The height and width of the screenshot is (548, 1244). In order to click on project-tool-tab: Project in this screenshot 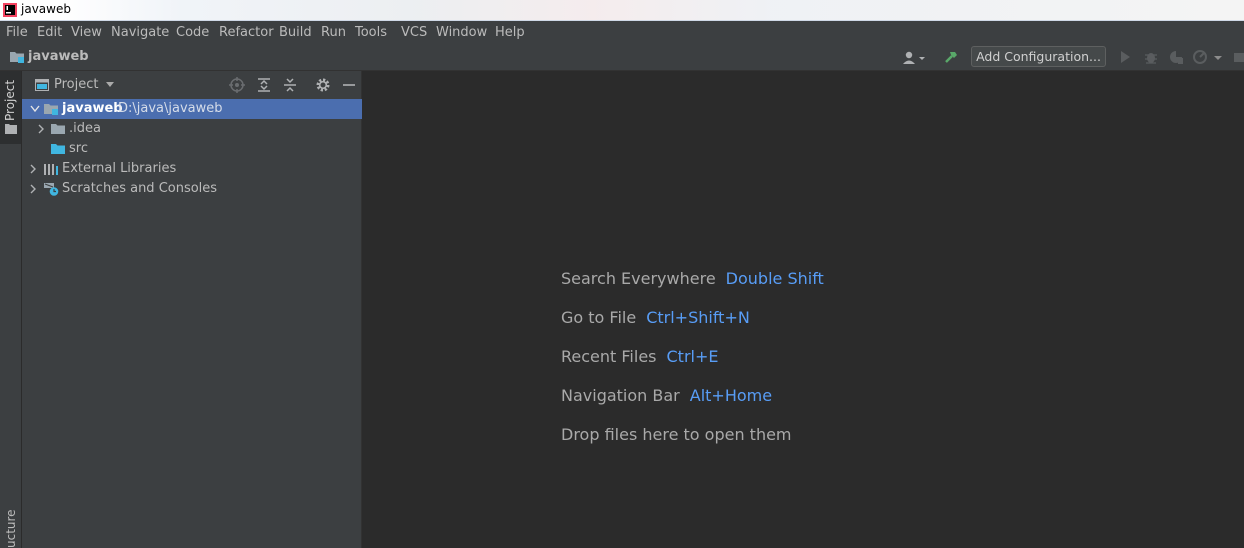, I will do `click(10, 107)`.